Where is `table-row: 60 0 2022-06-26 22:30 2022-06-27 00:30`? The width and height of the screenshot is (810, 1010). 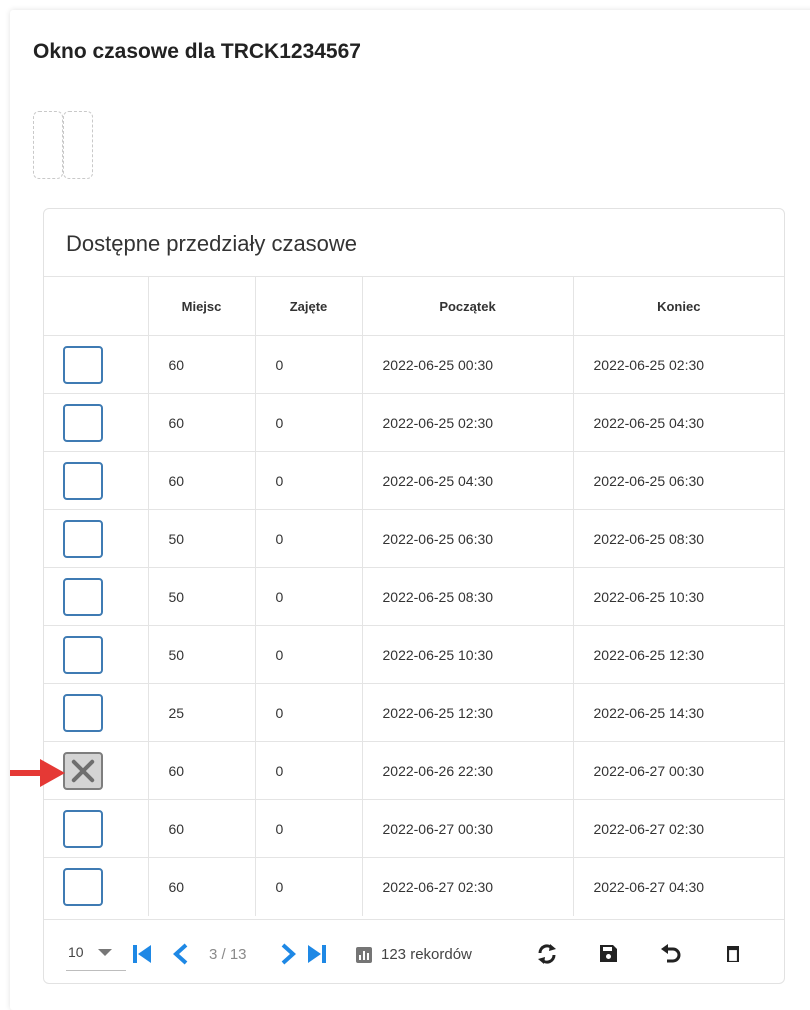
table-row: 60 0 2022-06-26 22:30 2022-06-27 00:30 is located at coordinates (414, 770).